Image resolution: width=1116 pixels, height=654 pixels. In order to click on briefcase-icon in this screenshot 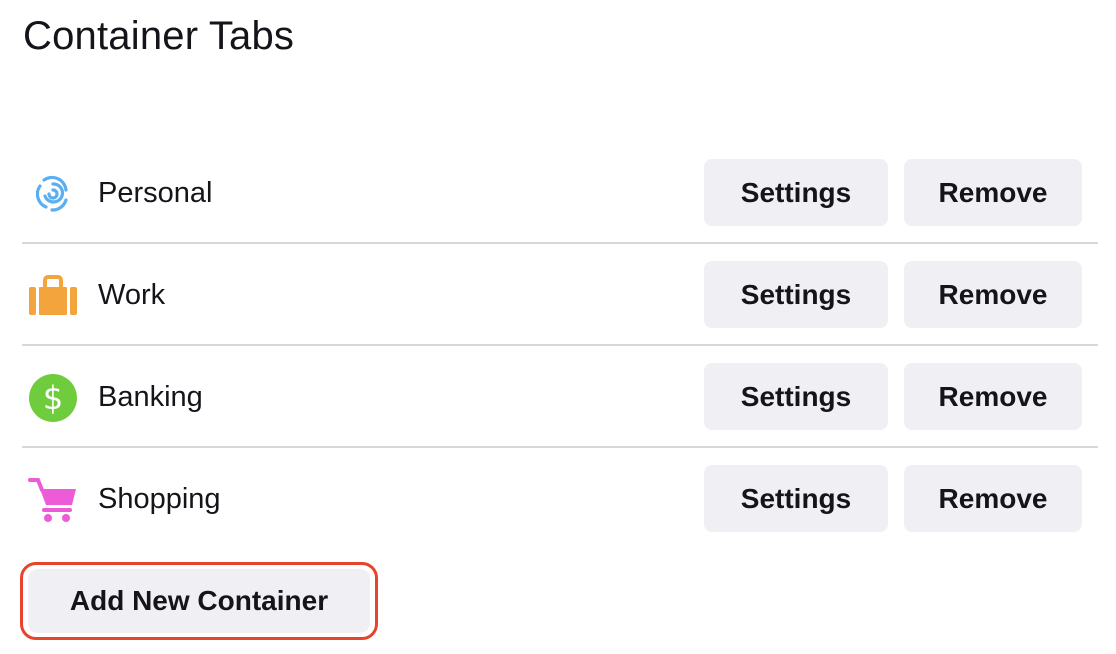, I will do `click(53, 296)`.